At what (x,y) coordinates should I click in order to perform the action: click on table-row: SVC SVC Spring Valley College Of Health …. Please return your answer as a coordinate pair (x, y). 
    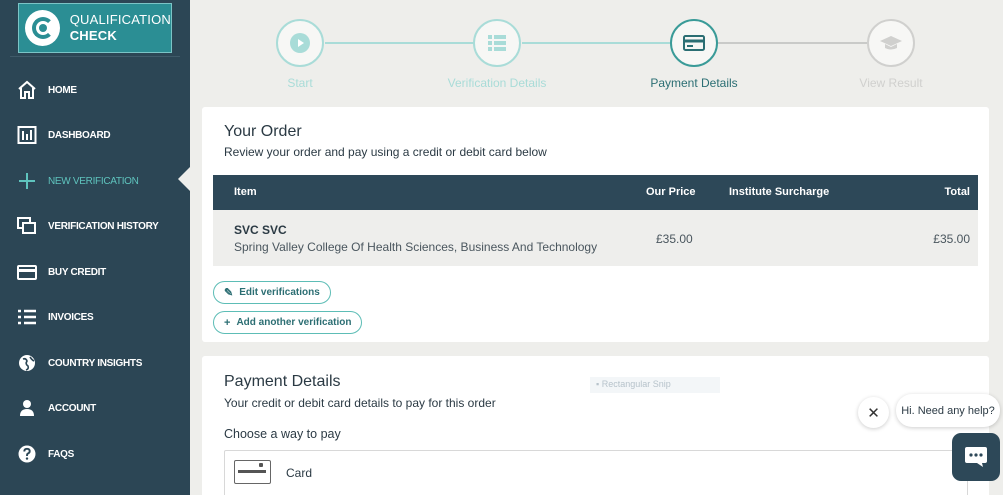
    Looking at the image, I should click on (595, 238).